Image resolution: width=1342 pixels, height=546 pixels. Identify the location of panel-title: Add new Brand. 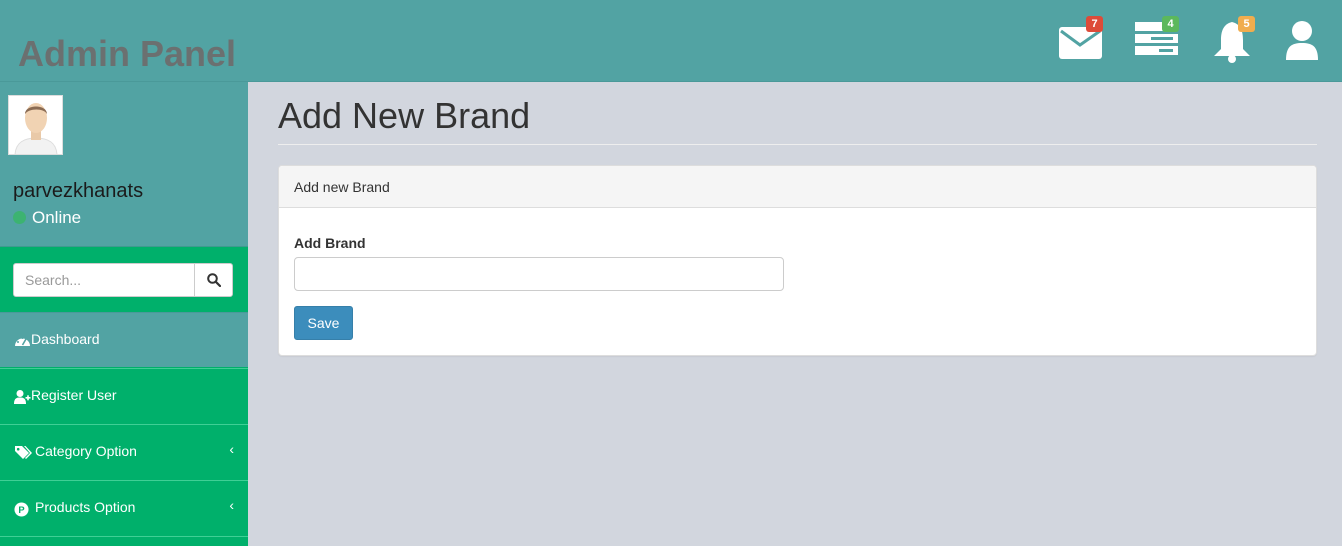
(342, 187).